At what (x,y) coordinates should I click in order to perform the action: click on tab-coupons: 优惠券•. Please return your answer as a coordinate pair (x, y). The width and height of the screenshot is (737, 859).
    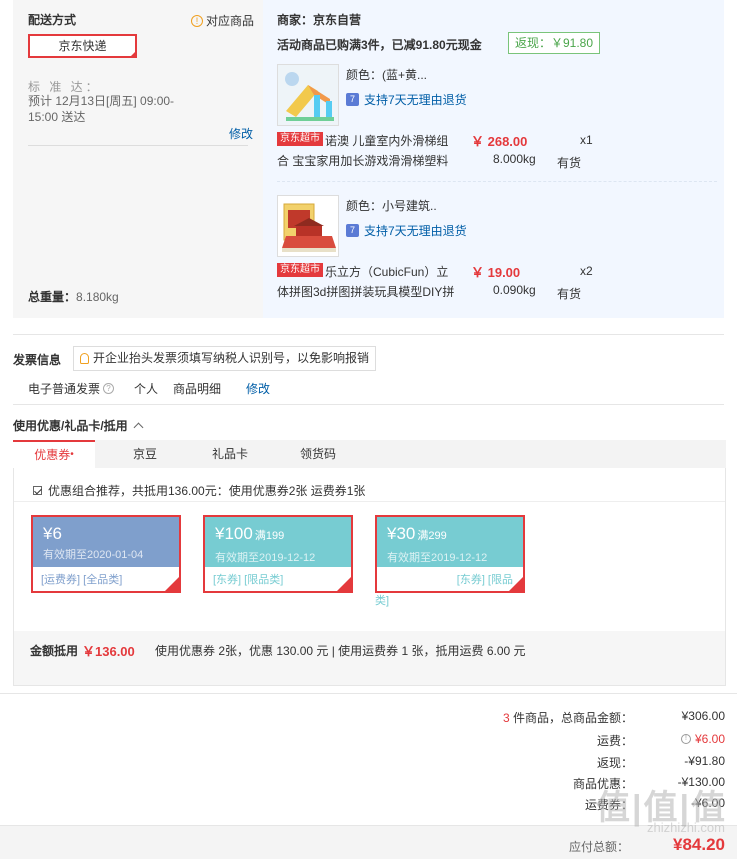
    Looking at the image, I should click on (54, 454).